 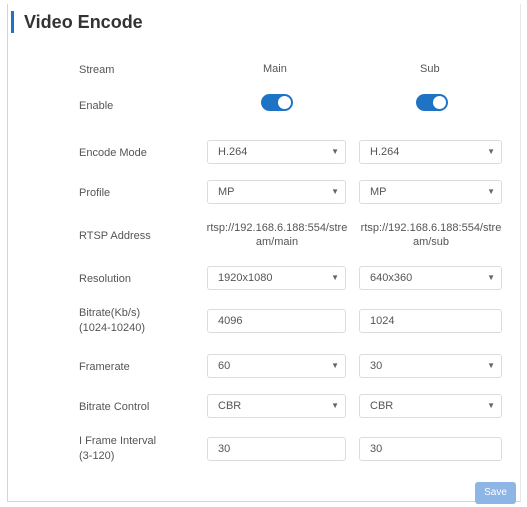 I want to click on iframe-interval-label-line2: (3-120), so click(x=97, y=456).